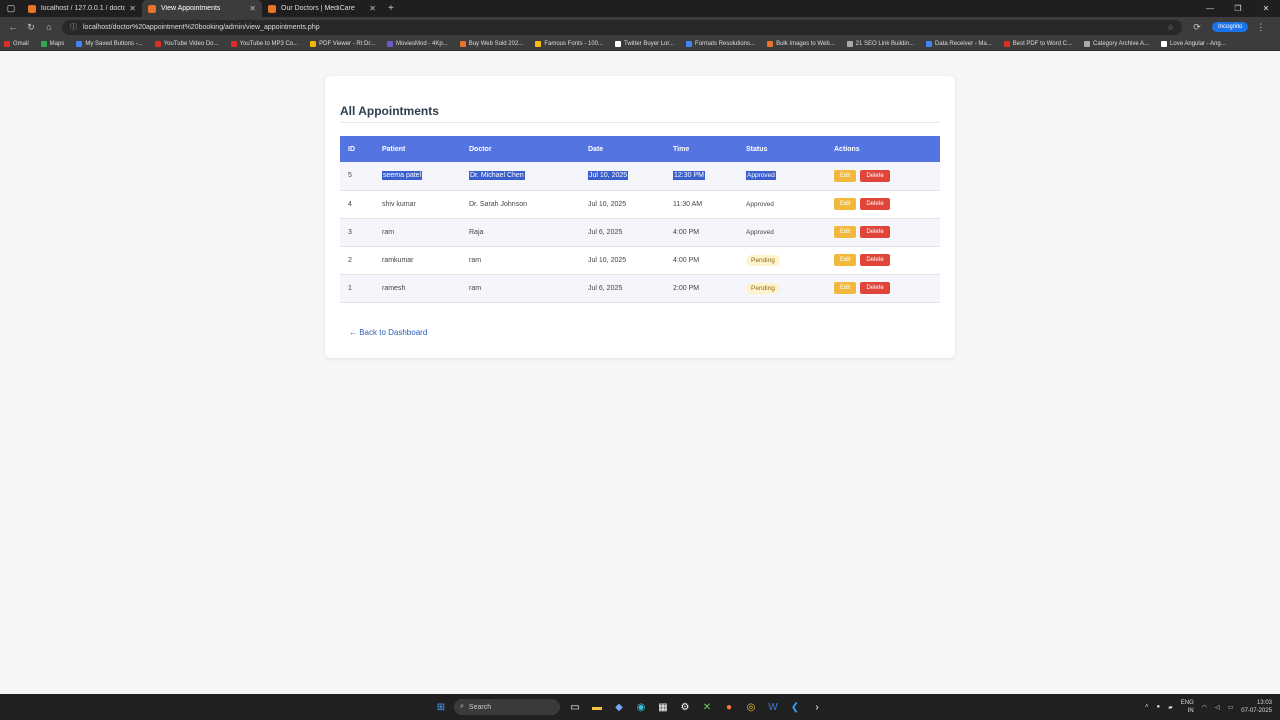 Image resolution: width=1280 pixels, height=720 pixels. I want to click on cell-patient: ramesh, so click(417, 288).